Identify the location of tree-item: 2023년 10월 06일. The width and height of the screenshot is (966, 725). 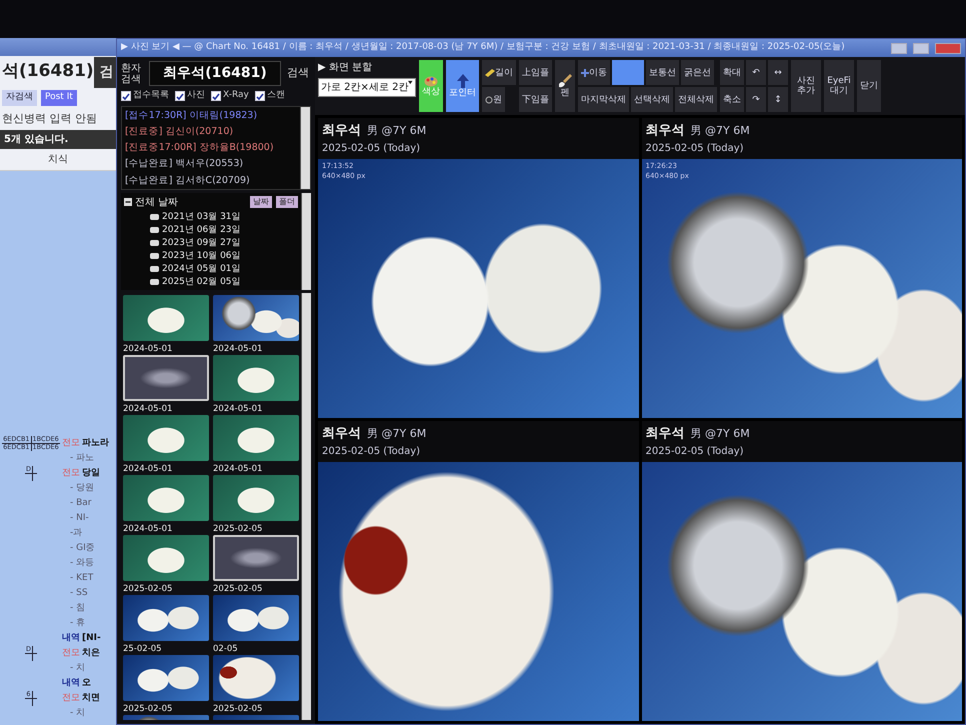
(211, 256).